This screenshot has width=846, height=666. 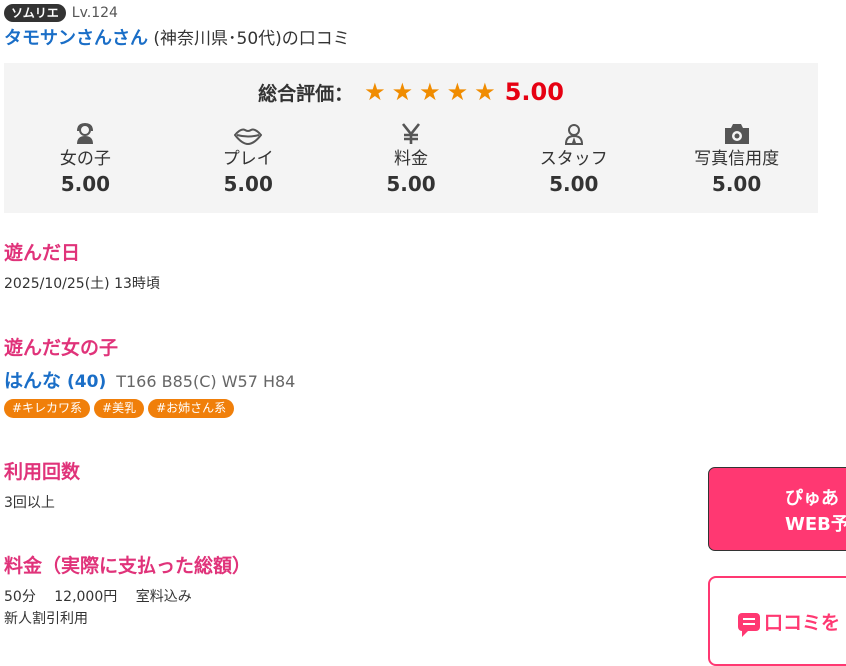 I want to click on tag: #美乳, so click(x=119, y=408).